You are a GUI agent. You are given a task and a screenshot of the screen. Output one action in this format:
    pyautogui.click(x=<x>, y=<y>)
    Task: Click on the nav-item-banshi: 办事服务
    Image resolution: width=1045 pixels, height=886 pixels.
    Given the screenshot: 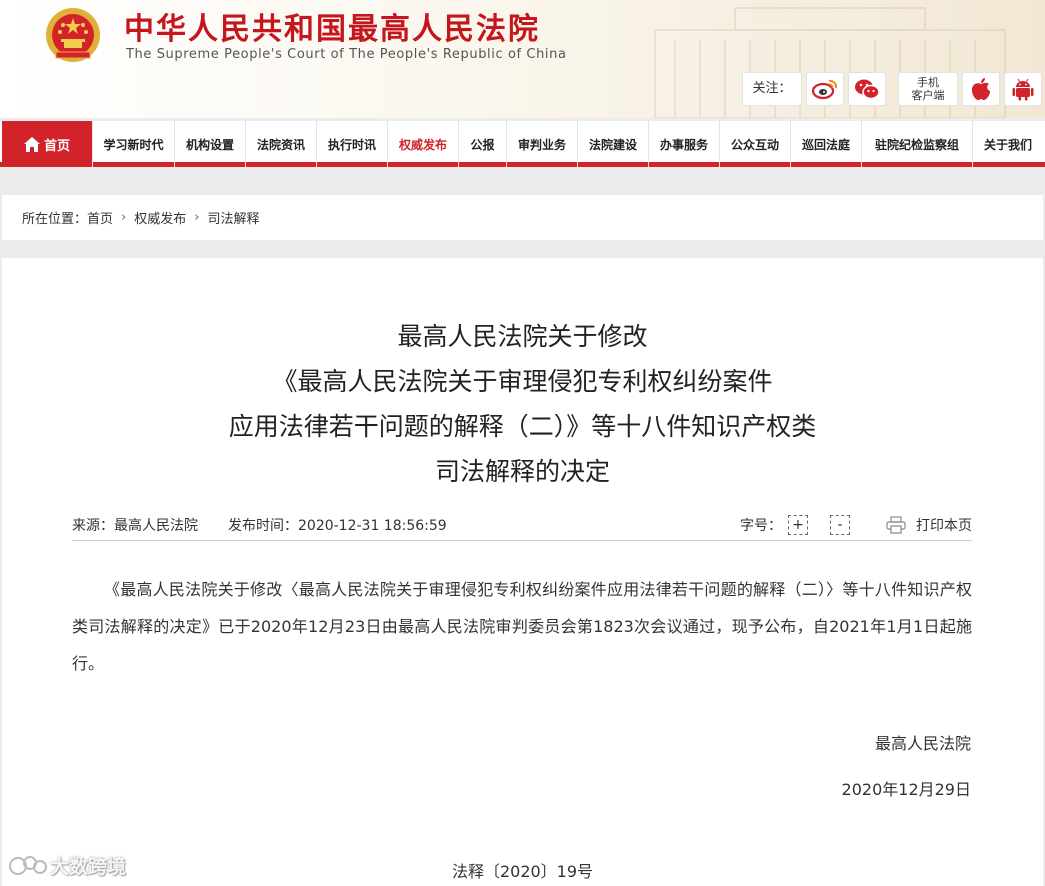 What is the action you would take?
    pyautogui.click(x=683, y=144)
    